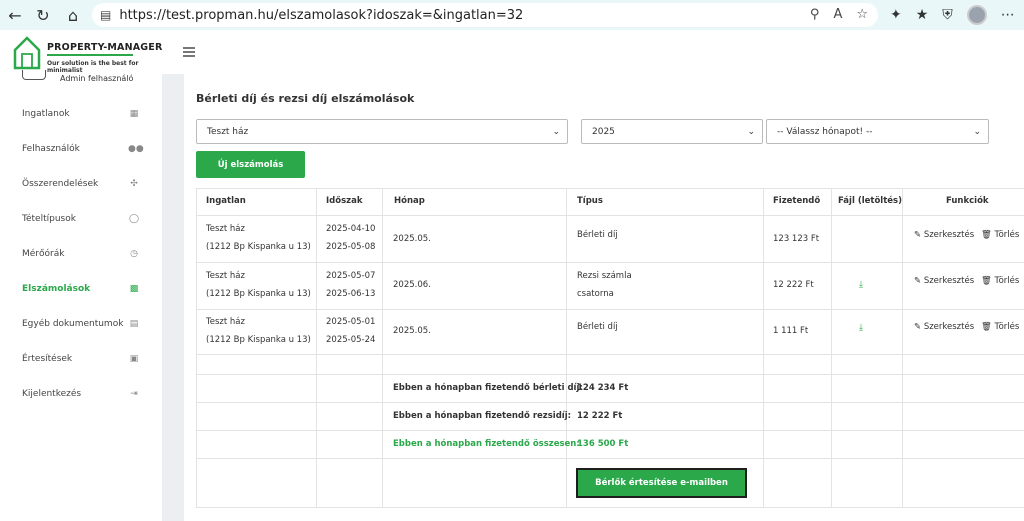  What do you see at coordinates (105, 15) in the screenshot?
I see `site-info-icon: ▤` at bounding box center [105, 15].